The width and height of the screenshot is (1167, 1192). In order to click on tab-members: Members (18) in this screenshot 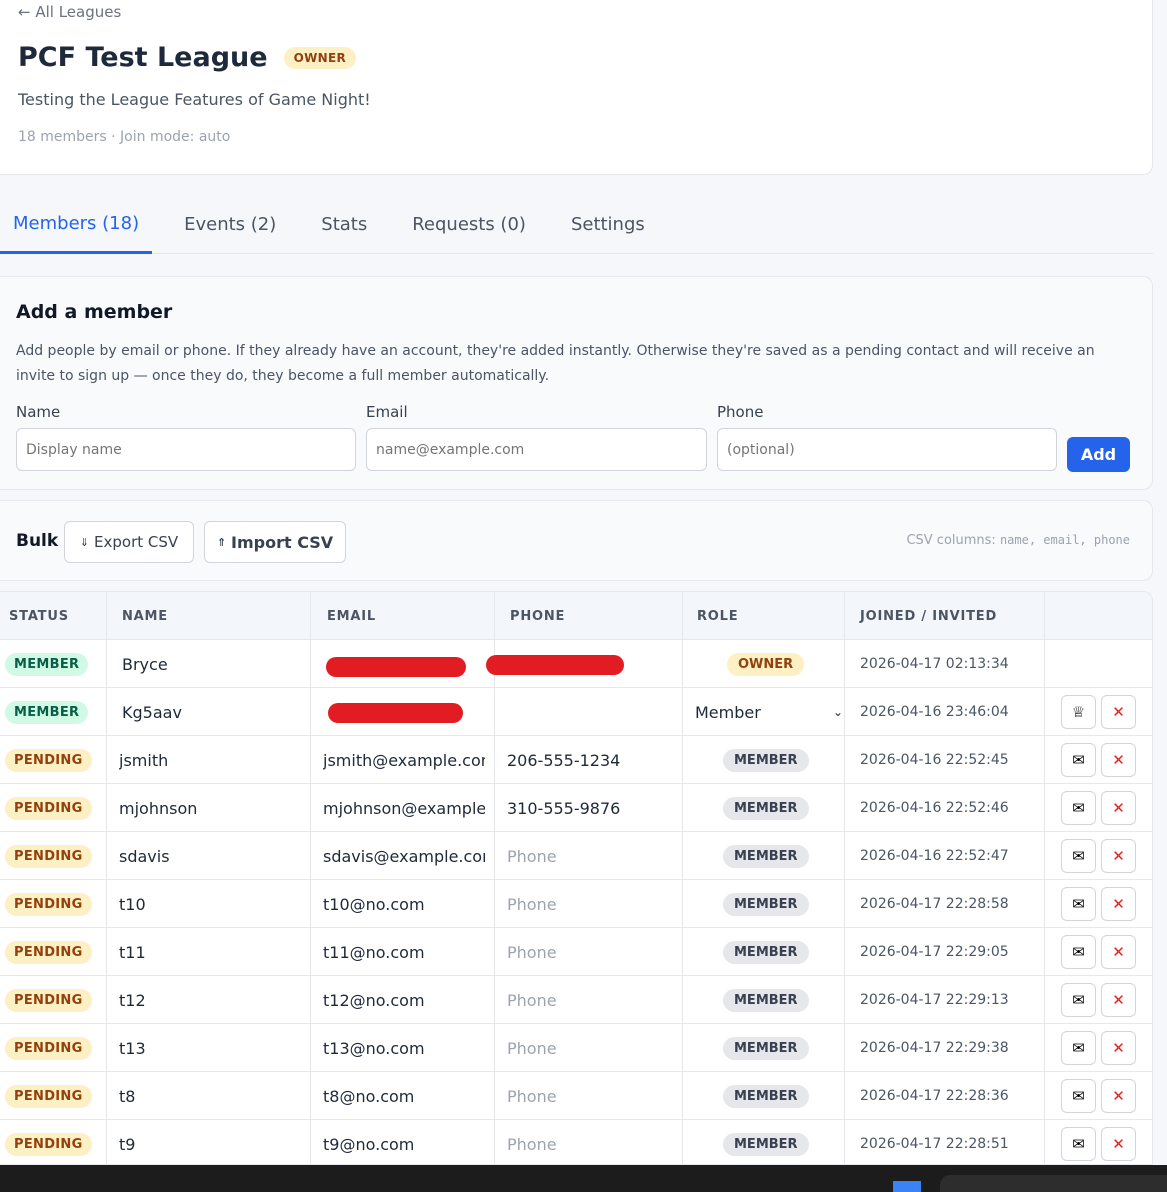, I will do `click(76, 224)`.